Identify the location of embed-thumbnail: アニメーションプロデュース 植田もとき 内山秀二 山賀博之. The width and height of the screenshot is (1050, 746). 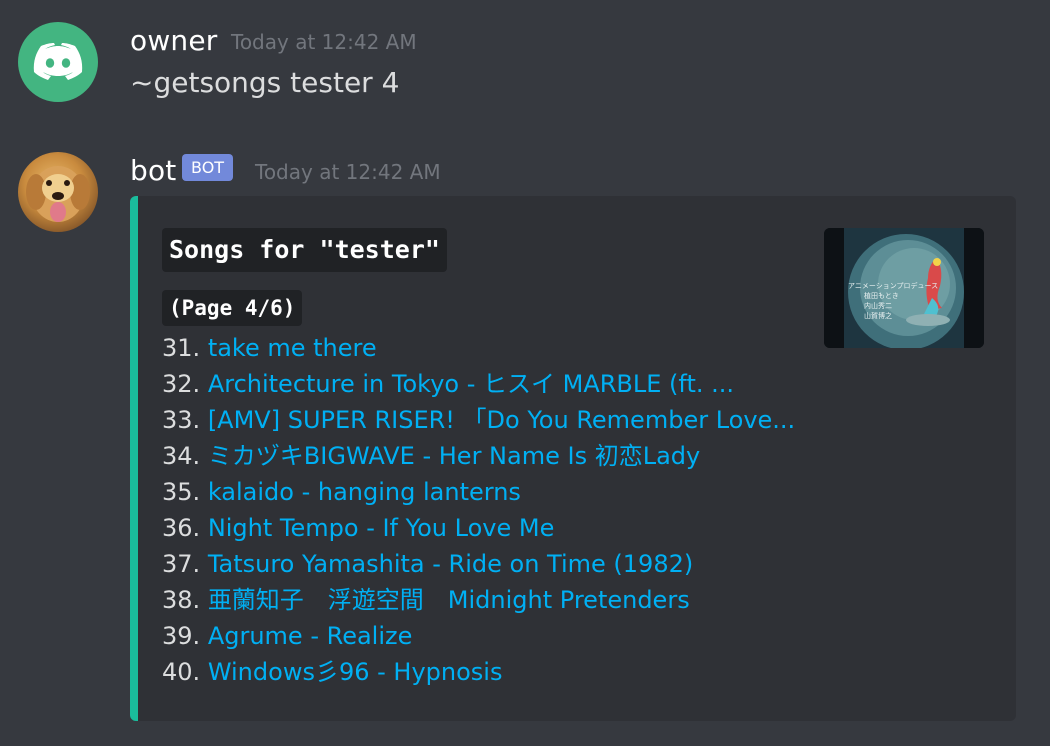
(904, 288).